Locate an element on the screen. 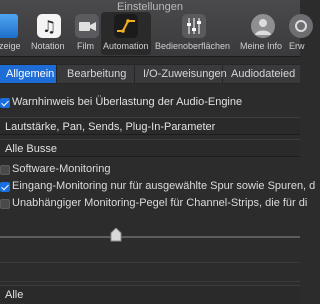 The height and width of the screenshot is (304, 320). toolbar-item-advanced: Erw is located at coordinates (300, 34).